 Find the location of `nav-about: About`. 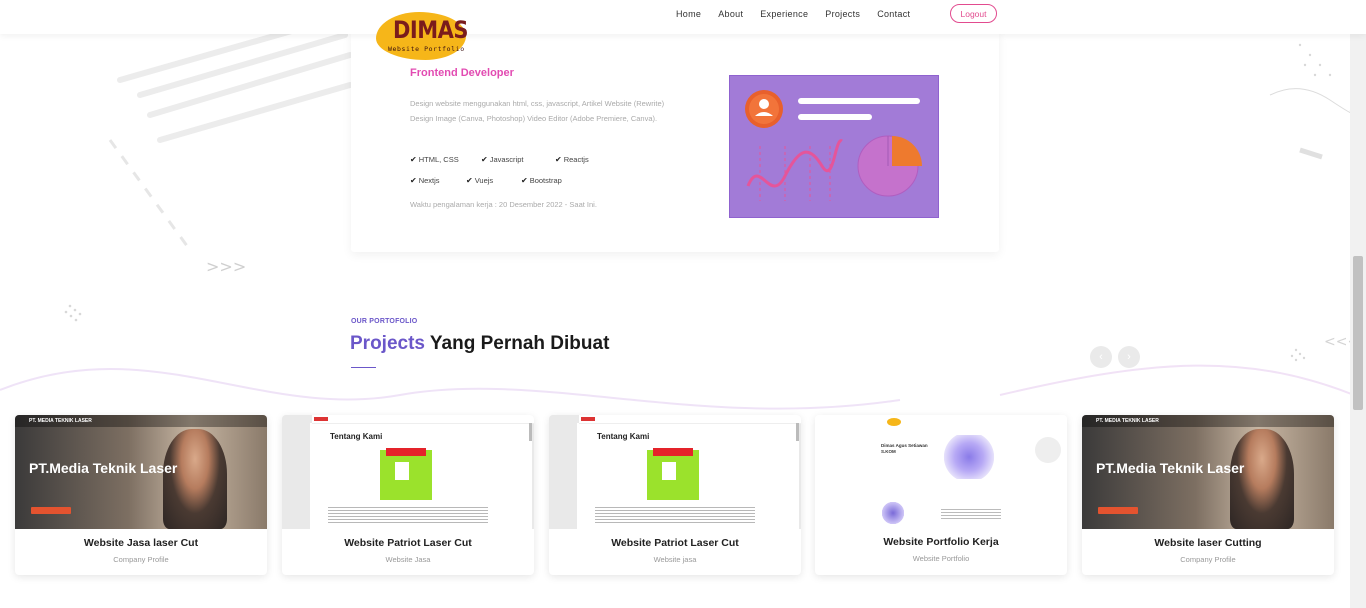

nav-about: About is located at coordinates (730, 14).